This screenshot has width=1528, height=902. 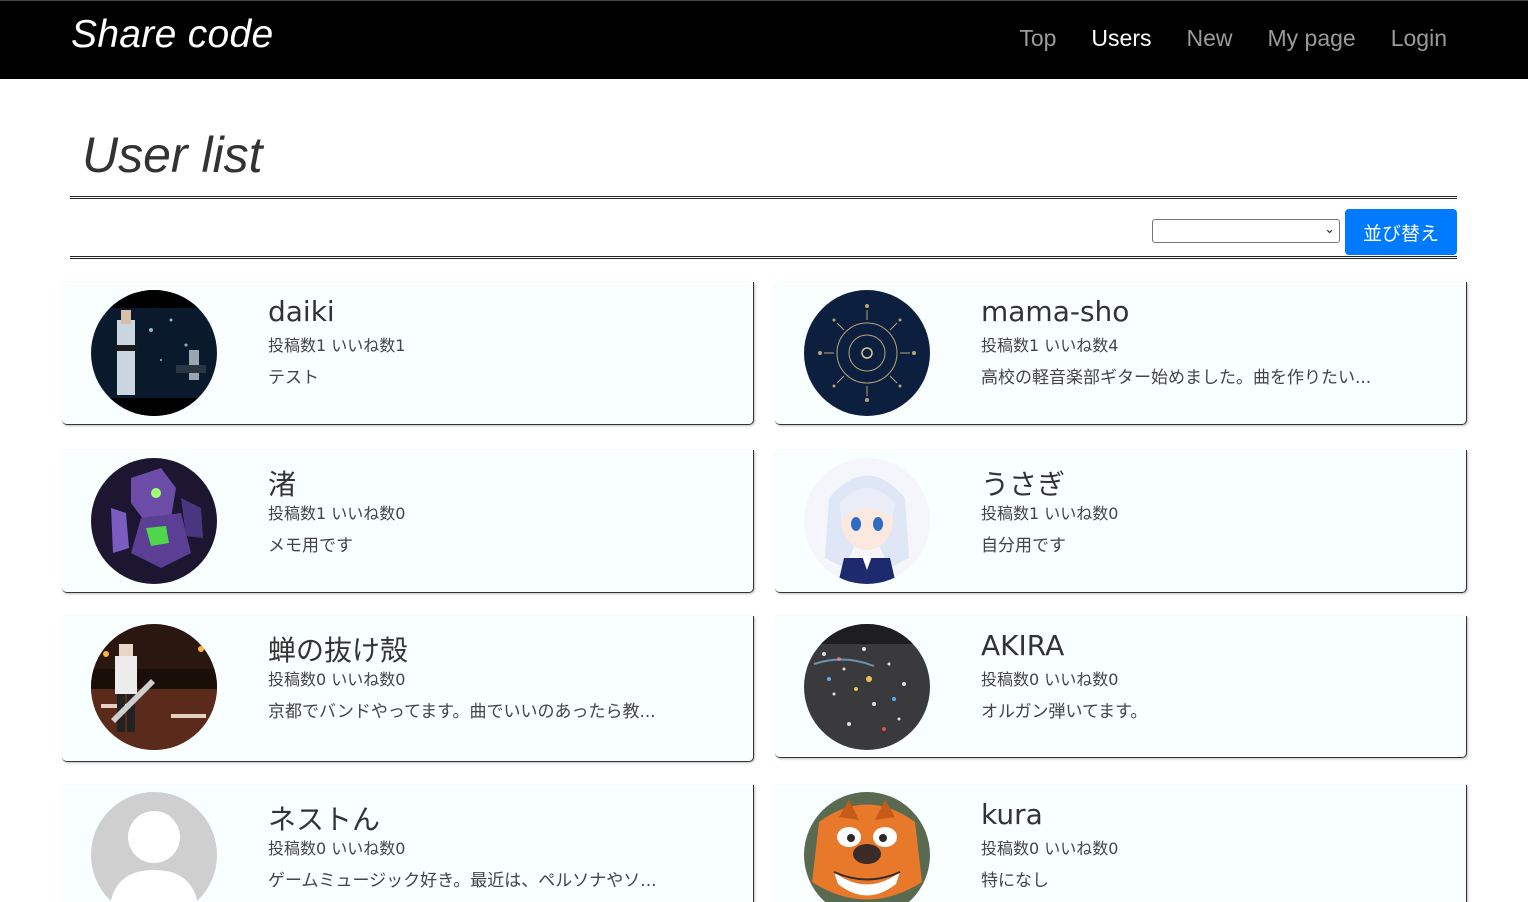 I want to click on page-title: User list, so click(x=172, y=155).